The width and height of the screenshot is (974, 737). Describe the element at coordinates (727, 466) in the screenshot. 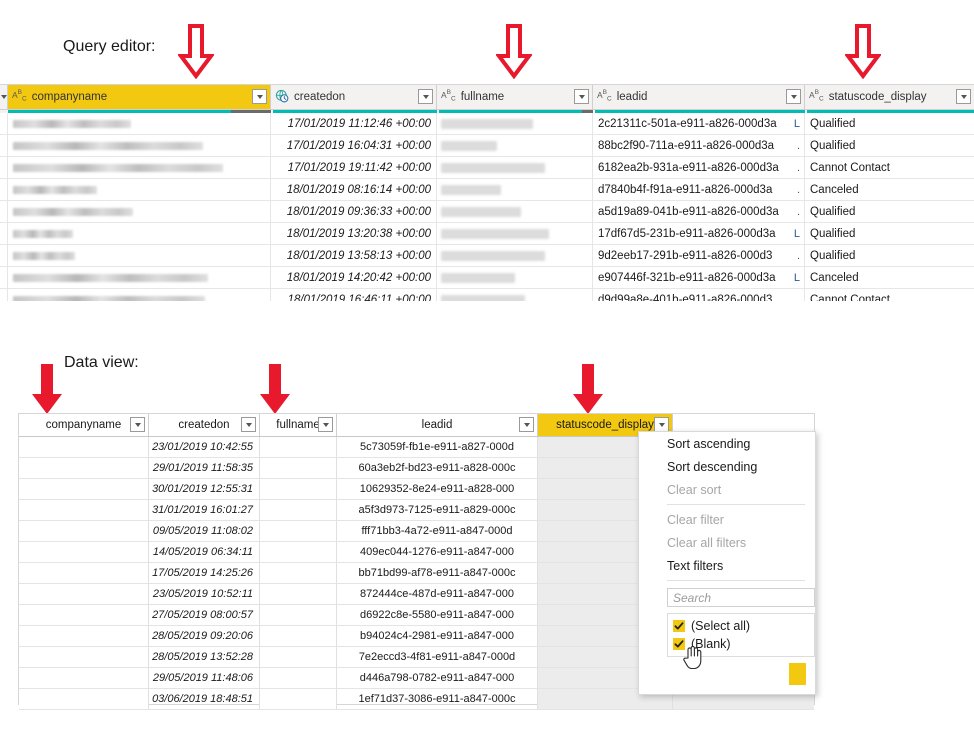

I see `menu-item-sort-descending: Sort descending` at that location.